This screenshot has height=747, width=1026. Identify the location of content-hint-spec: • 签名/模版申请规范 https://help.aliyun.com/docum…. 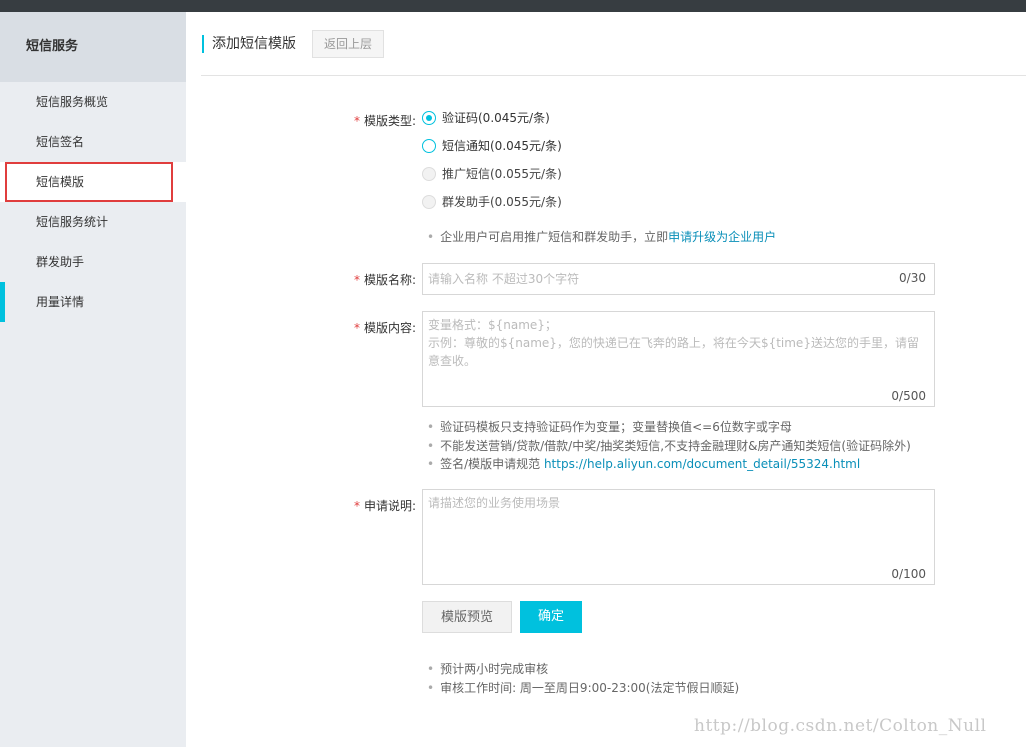
(644, 464).